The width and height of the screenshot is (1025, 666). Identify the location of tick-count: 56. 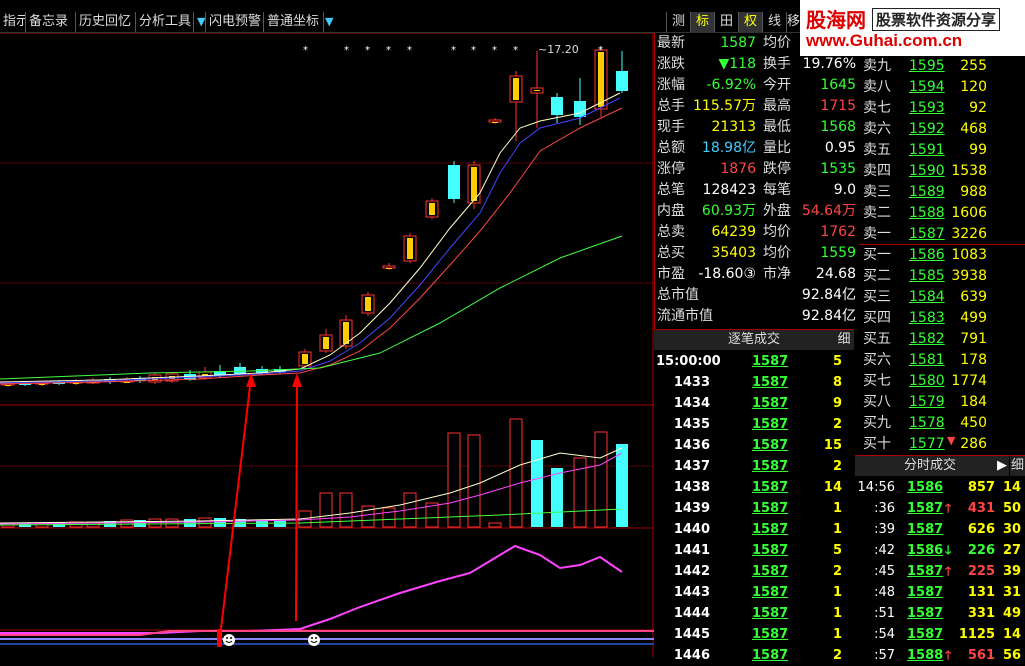
(1012, 655).